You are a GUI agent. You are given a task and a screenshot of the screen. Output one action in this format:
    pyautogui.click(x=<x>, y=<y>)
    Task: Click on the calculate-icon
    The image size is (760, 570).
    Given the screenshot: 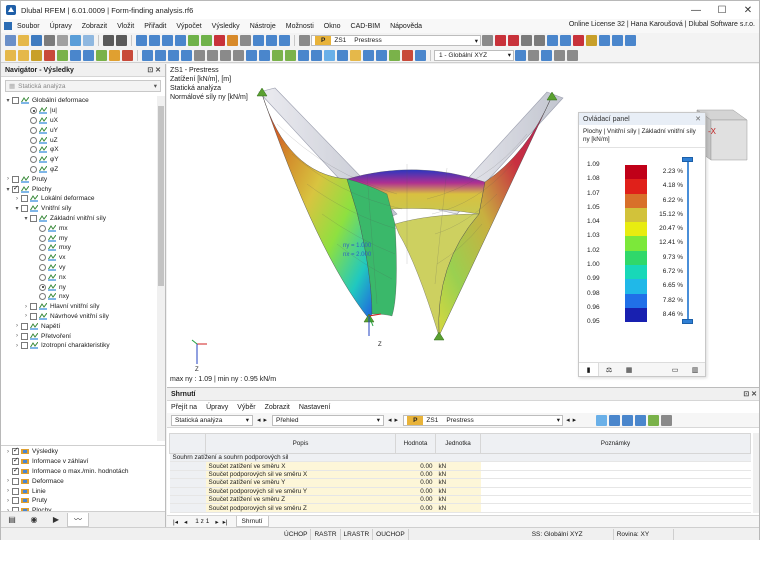 What is the action you would take?
    pyautogui.click(x=193, y=40)
    